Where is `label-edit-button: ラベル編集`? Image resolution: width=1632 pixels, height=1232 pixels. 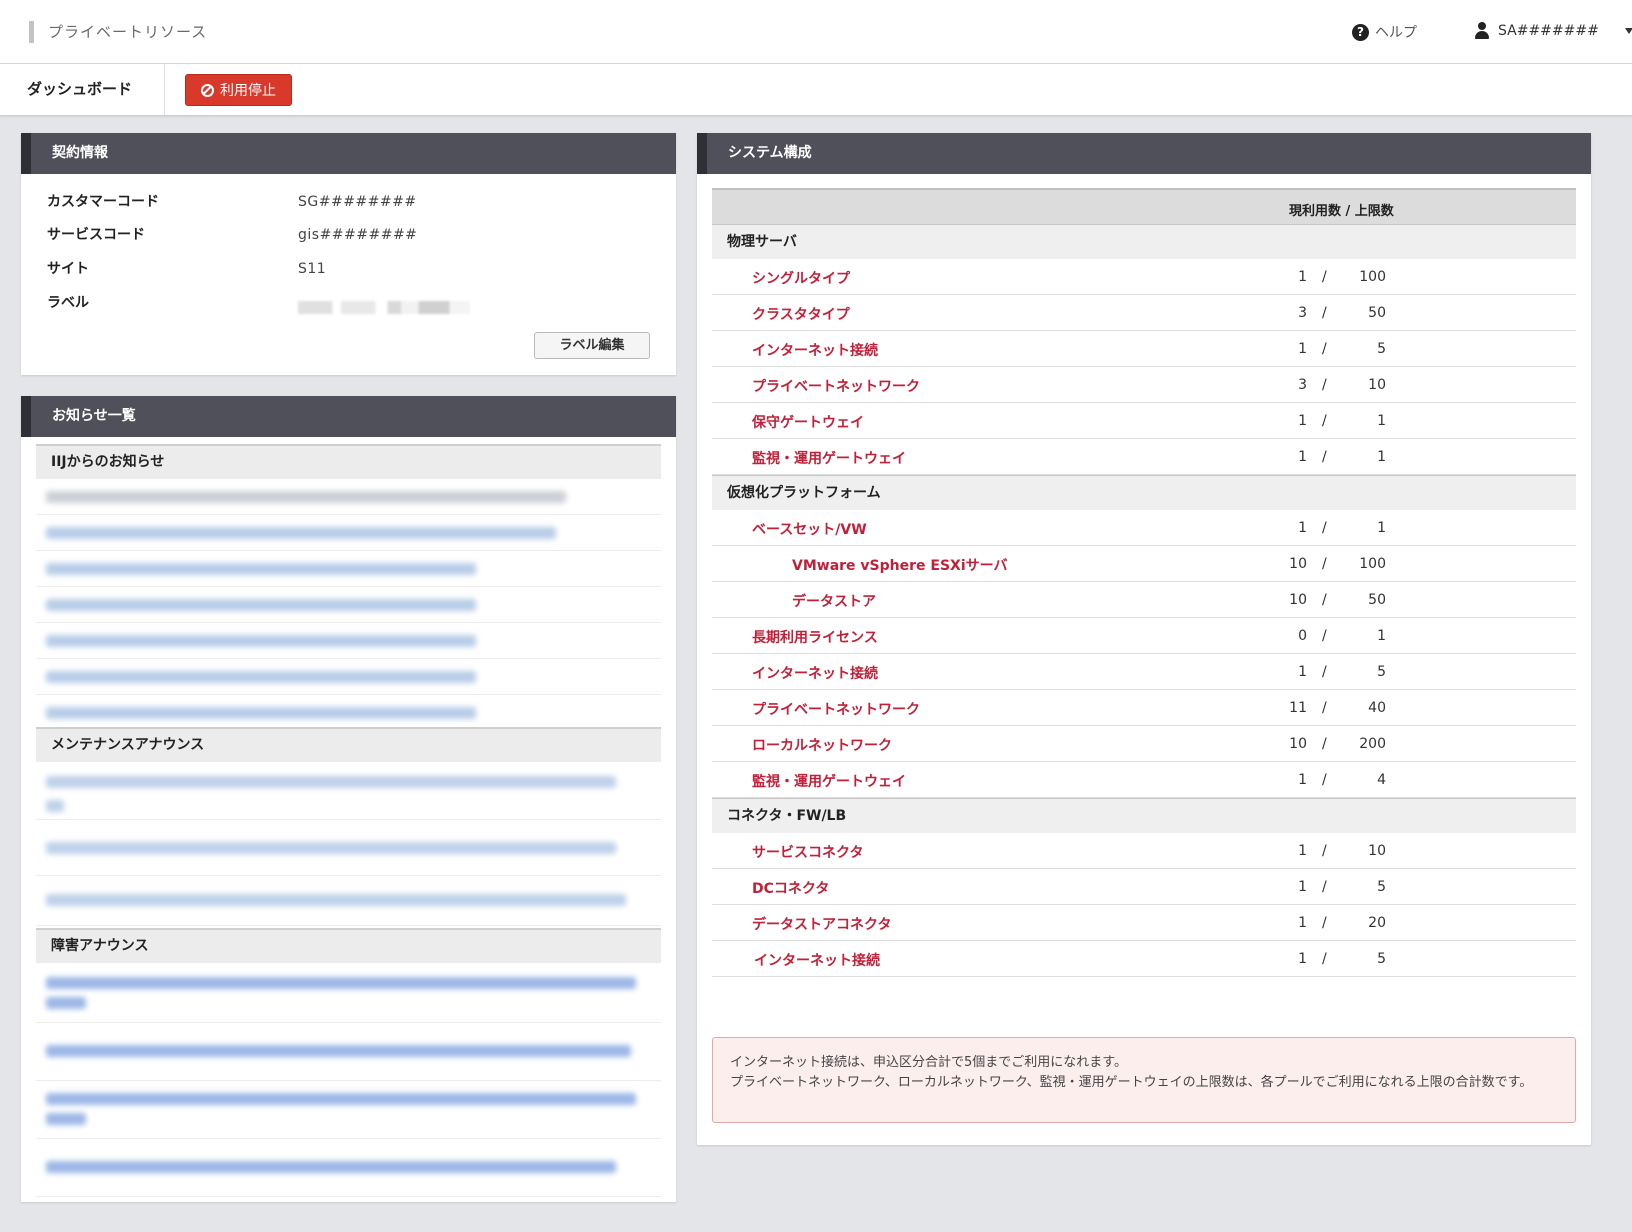 label-edit-button: ラベル編集 is located at coordinates (592, 345).